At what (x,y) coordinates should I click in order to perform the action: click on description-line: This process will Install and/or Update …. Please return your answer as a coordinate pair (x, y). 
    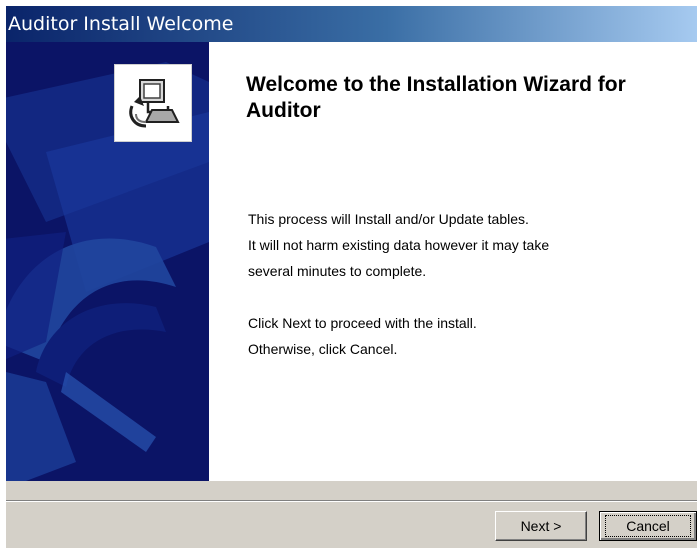
    Looking at the image, I should click on (388, 219).